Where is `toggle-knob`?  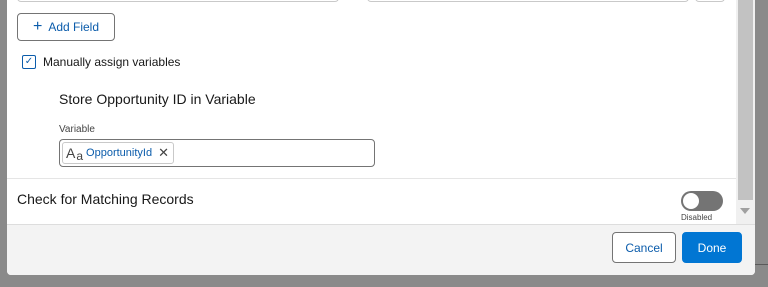
toggle-knob is located at coordinates (691, 201).